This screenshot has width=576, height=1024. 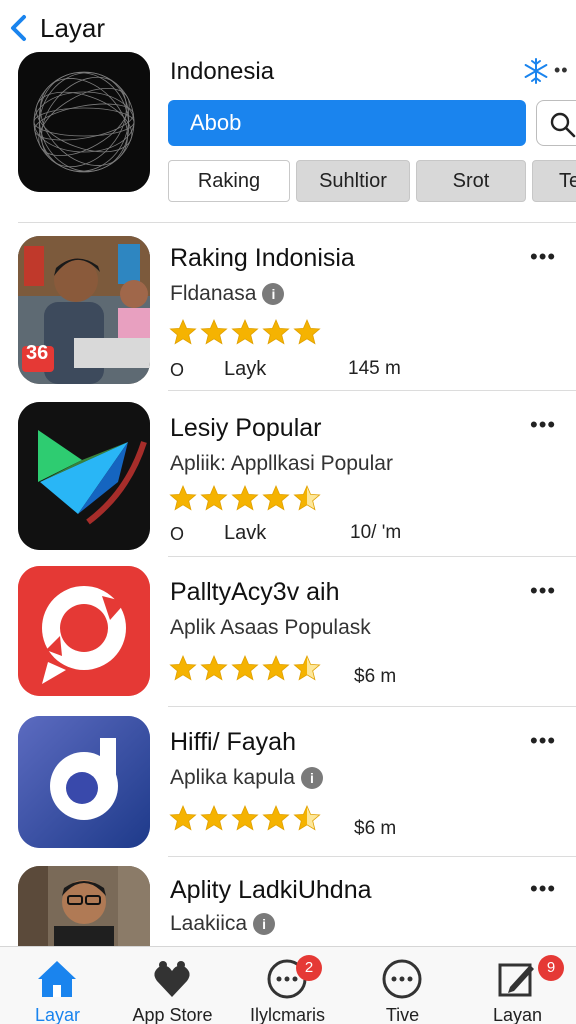 I want to click on app-badge: 36, so click(x=37, y=353).